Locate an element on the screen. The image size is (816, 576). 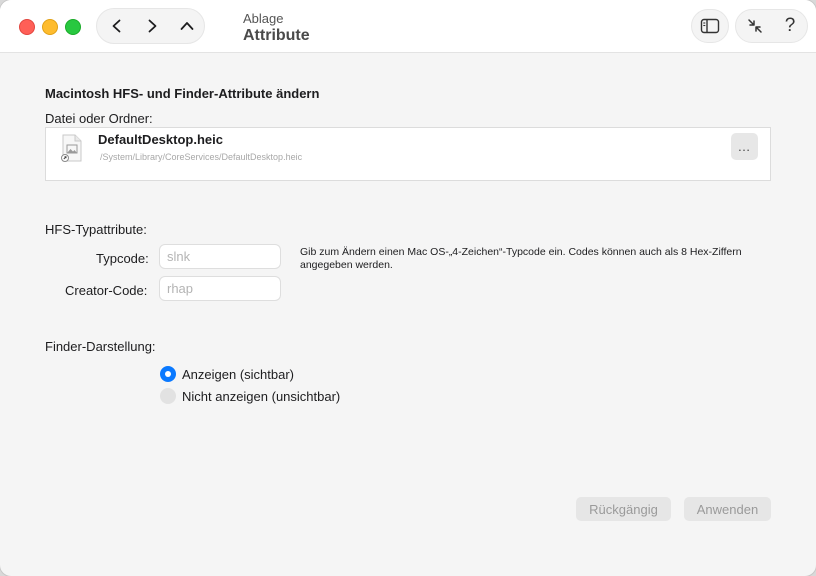
sidebar-icon is located at coordinates (710, 26).